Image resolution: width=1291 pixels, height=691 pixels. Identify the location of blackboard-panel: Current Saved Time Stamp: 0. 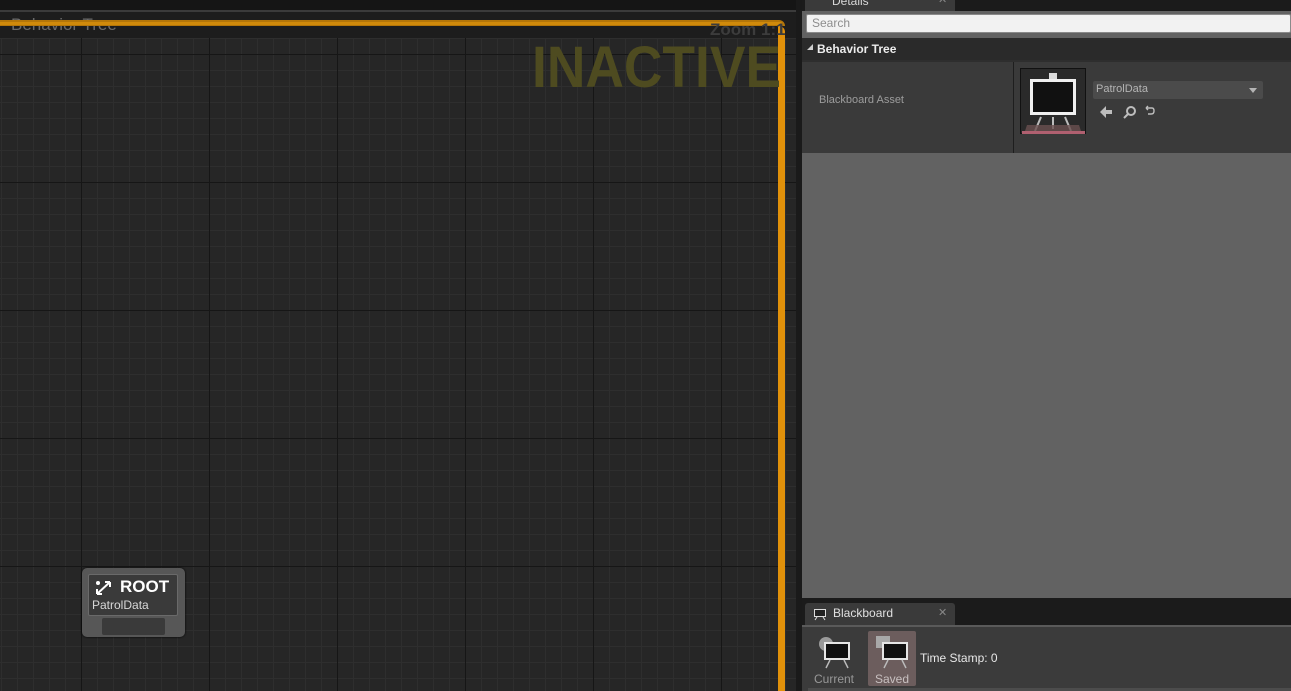
(1046, 658).